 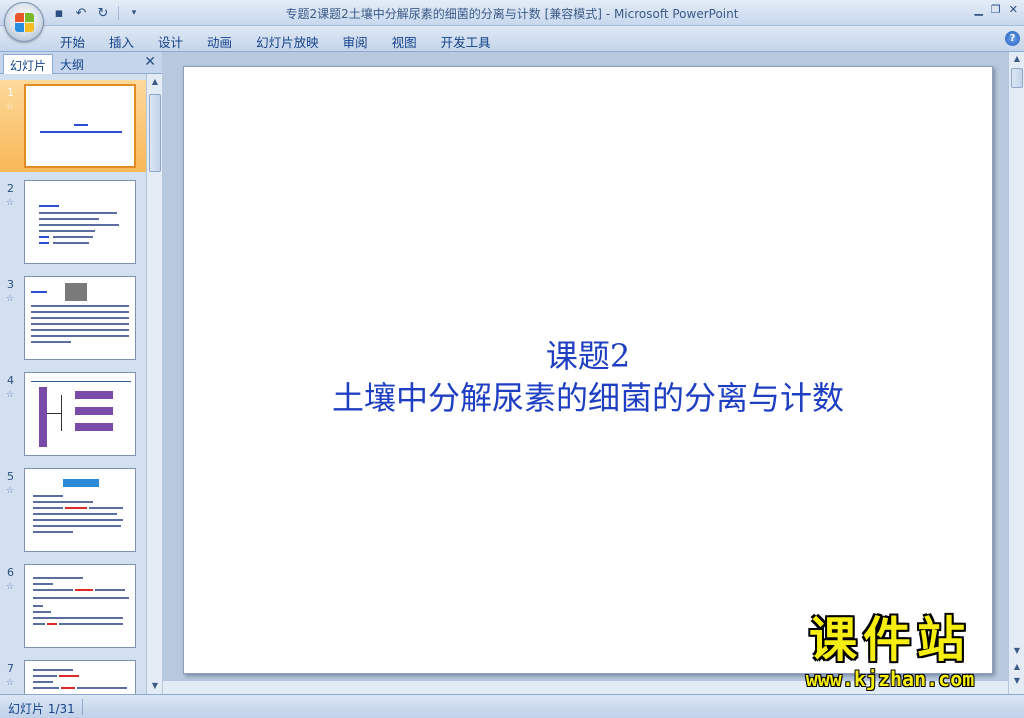 I want to click on thumbnail-scrollbar: ▲ ▼, so click(x=154, y=384).